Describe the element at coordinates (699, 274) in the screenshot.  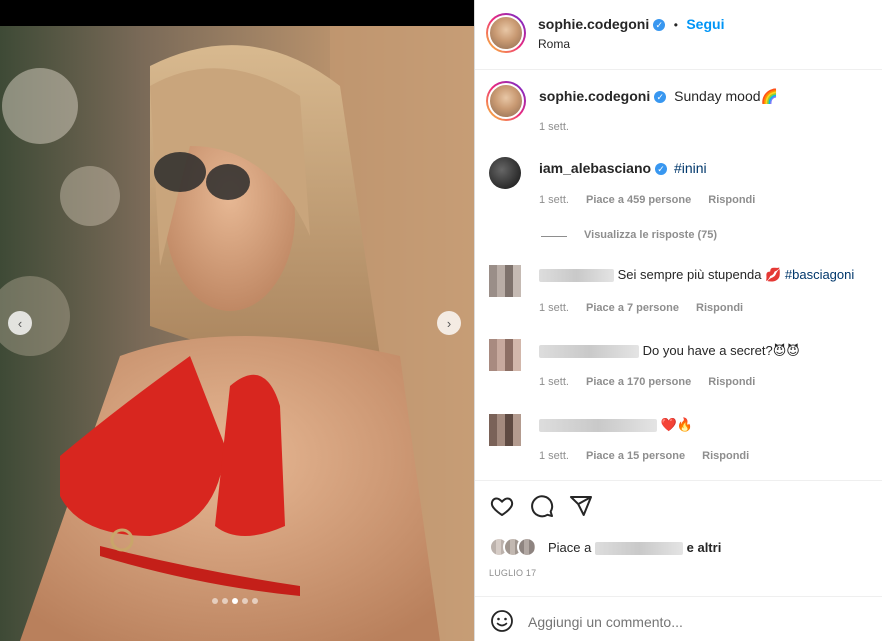
I see `comment-text: Sei sempre più stupenda 💋` at that location.